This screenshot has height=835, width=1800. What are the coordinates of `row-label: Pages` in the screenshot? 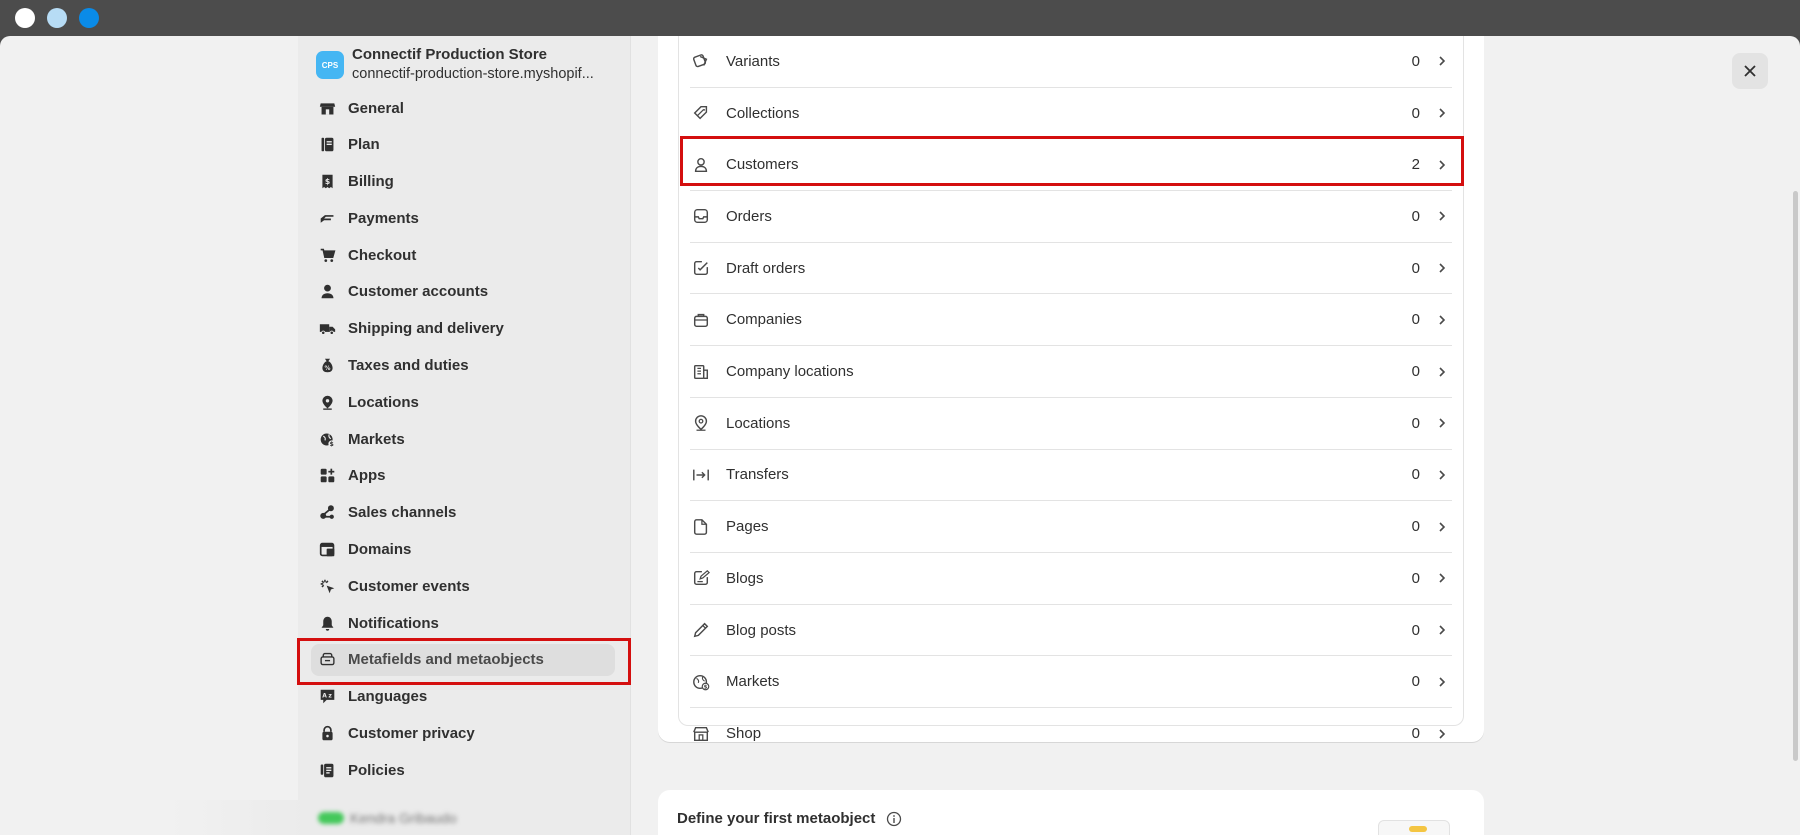 It's located at (747, 527).